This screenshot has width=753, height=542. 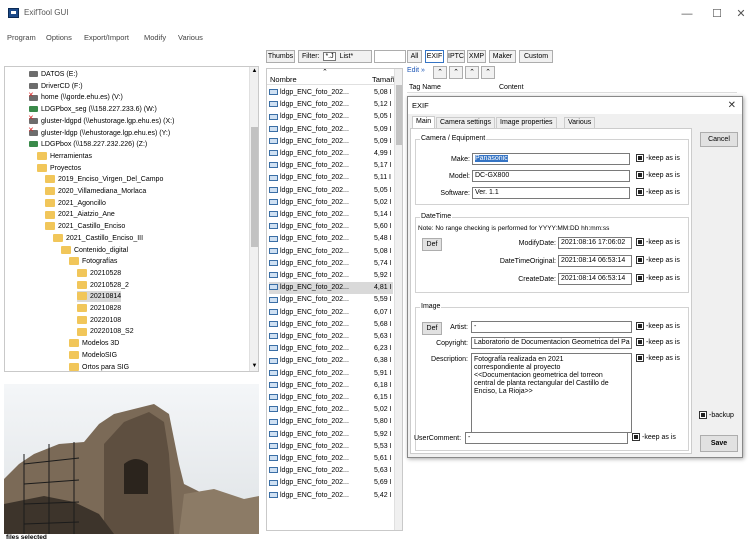 What do you see at coordinates (640, 175) in the screenshot?
I see `model-keep-checkbox` at bounding box center [640, 175].